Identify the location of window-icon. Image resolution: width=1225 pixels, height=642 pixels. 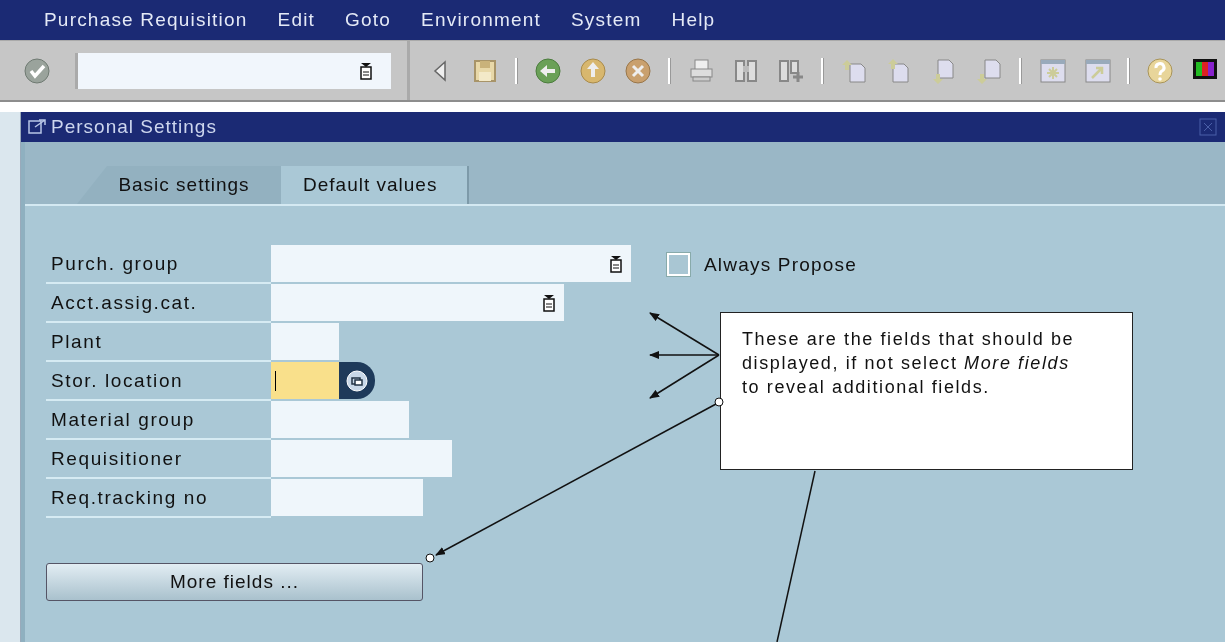
(357, 380).